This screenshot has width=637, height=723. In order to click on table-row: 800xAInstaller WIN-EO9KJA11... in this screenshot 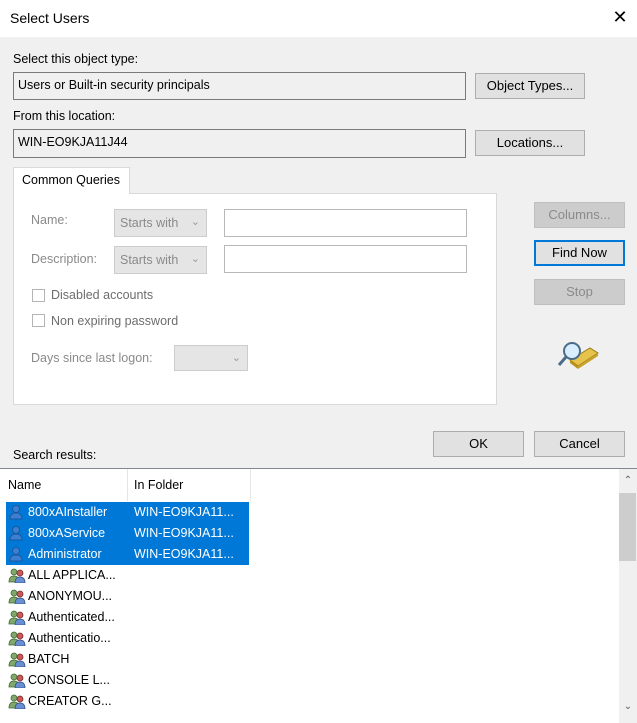, I will do `click(127, 512)`.